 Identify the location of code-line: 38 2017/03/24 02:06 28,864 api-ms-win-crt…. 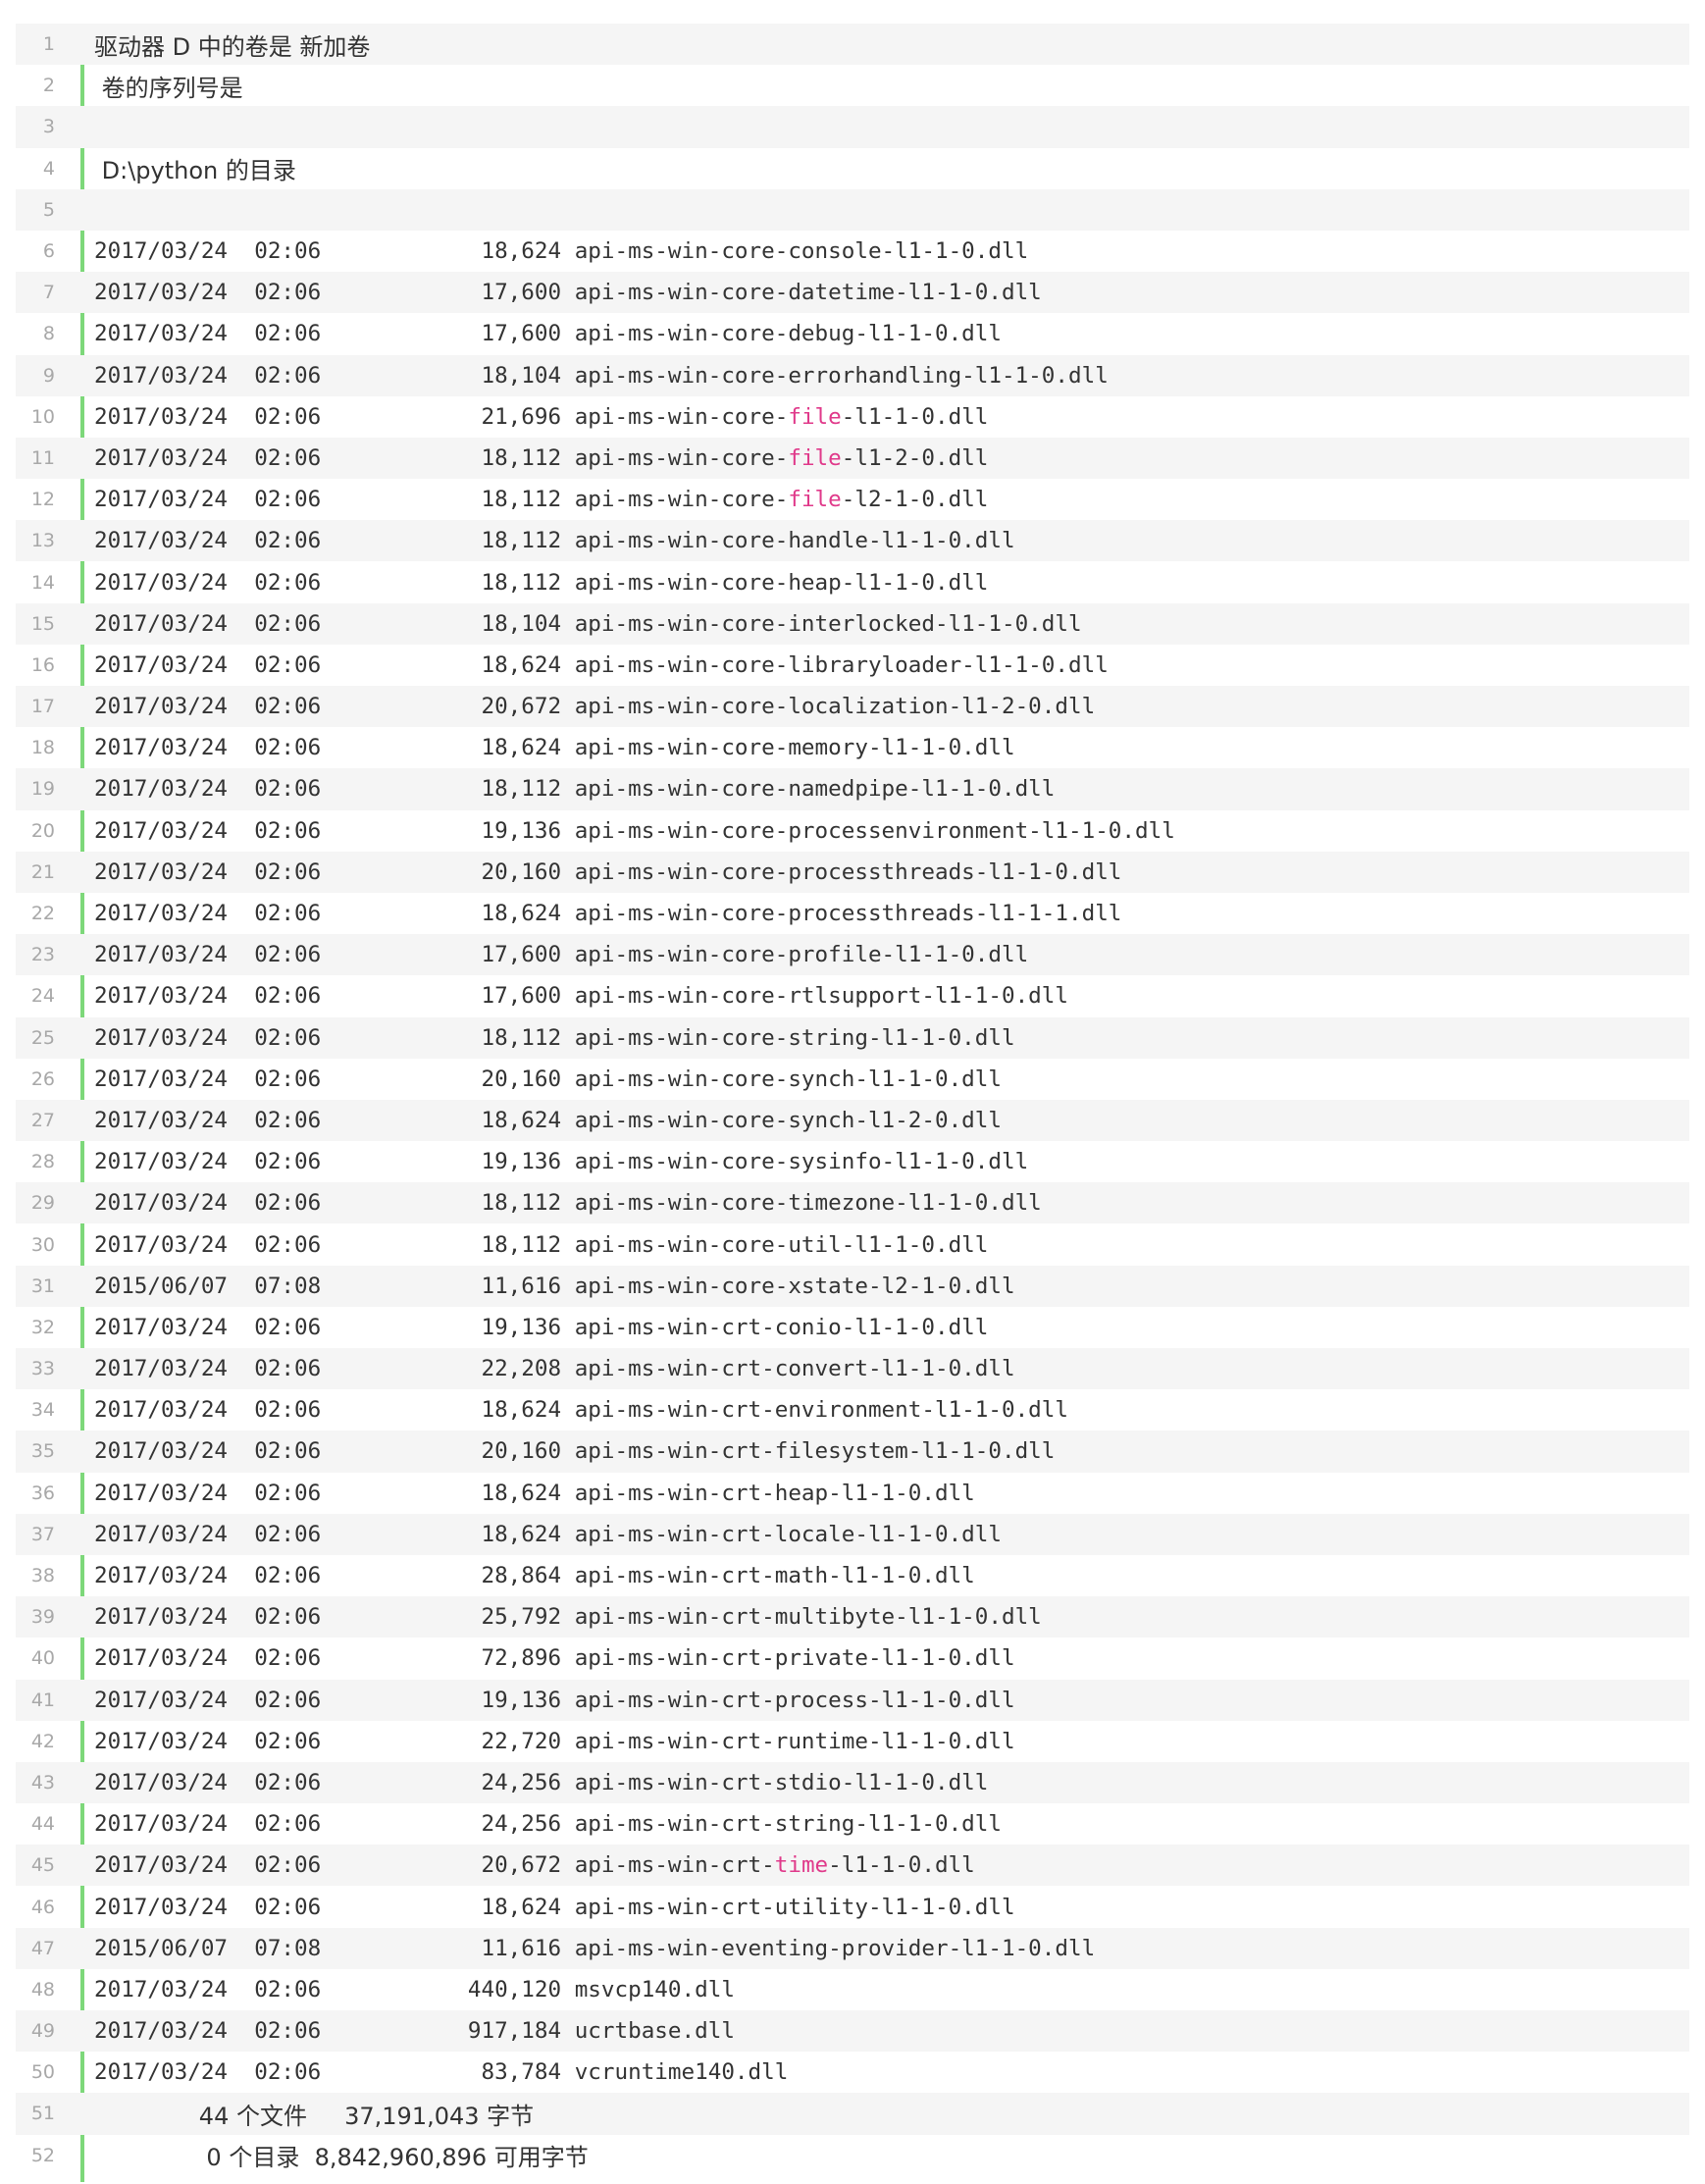
(852, 1575).